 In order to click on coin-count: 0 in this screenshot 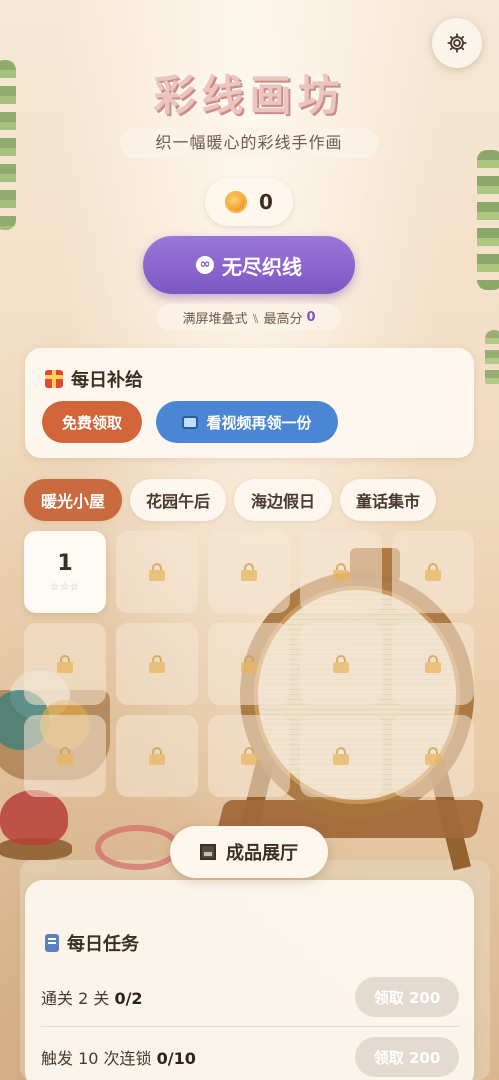, I will do `click(266, 202)`.